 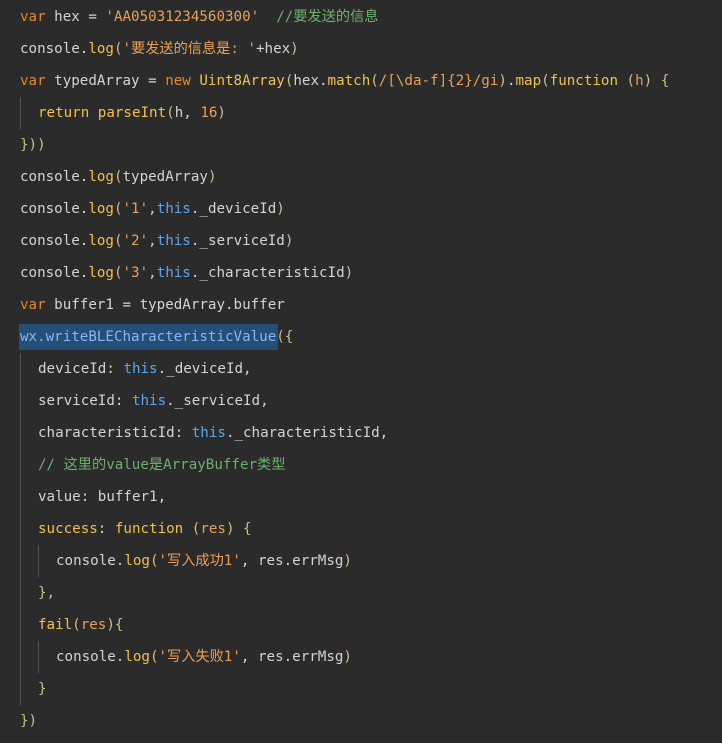 I want to click on code-line: }), so click(x=28, y=721).